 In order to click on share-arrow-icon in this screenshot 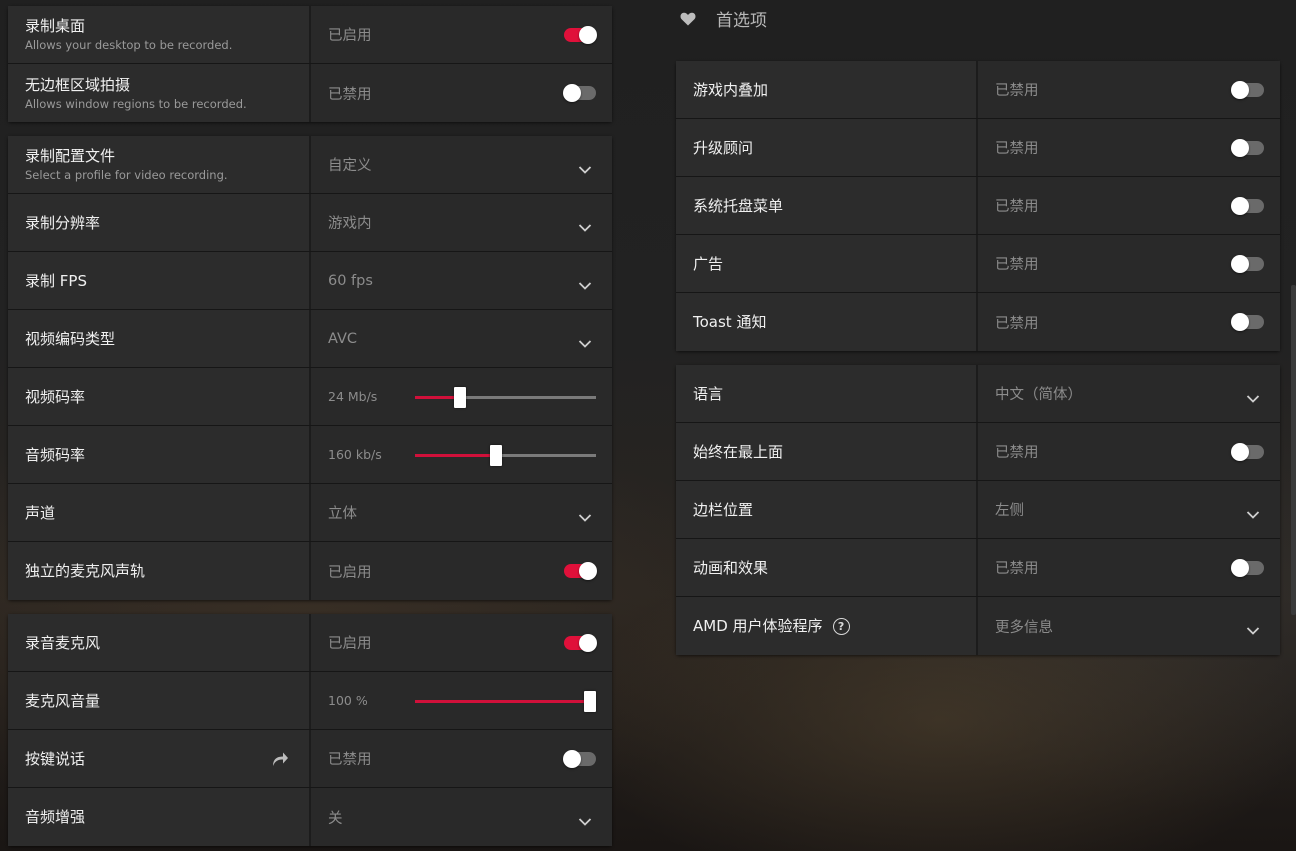, I will do `click(280, 759)`.